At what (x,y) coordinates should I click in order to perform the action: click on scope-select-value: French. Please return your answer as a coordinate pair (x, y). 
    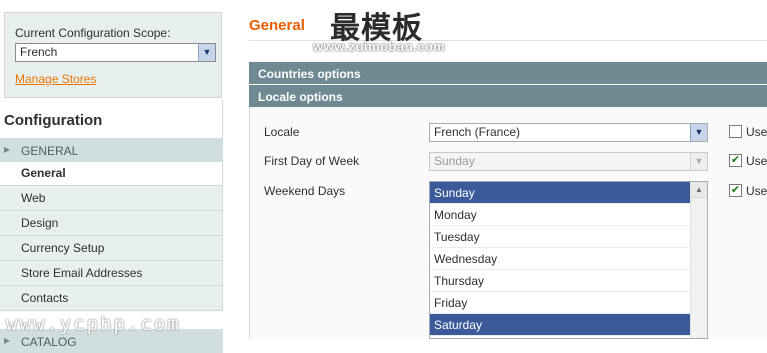
    Looking at the image, I should click on (39, 52).